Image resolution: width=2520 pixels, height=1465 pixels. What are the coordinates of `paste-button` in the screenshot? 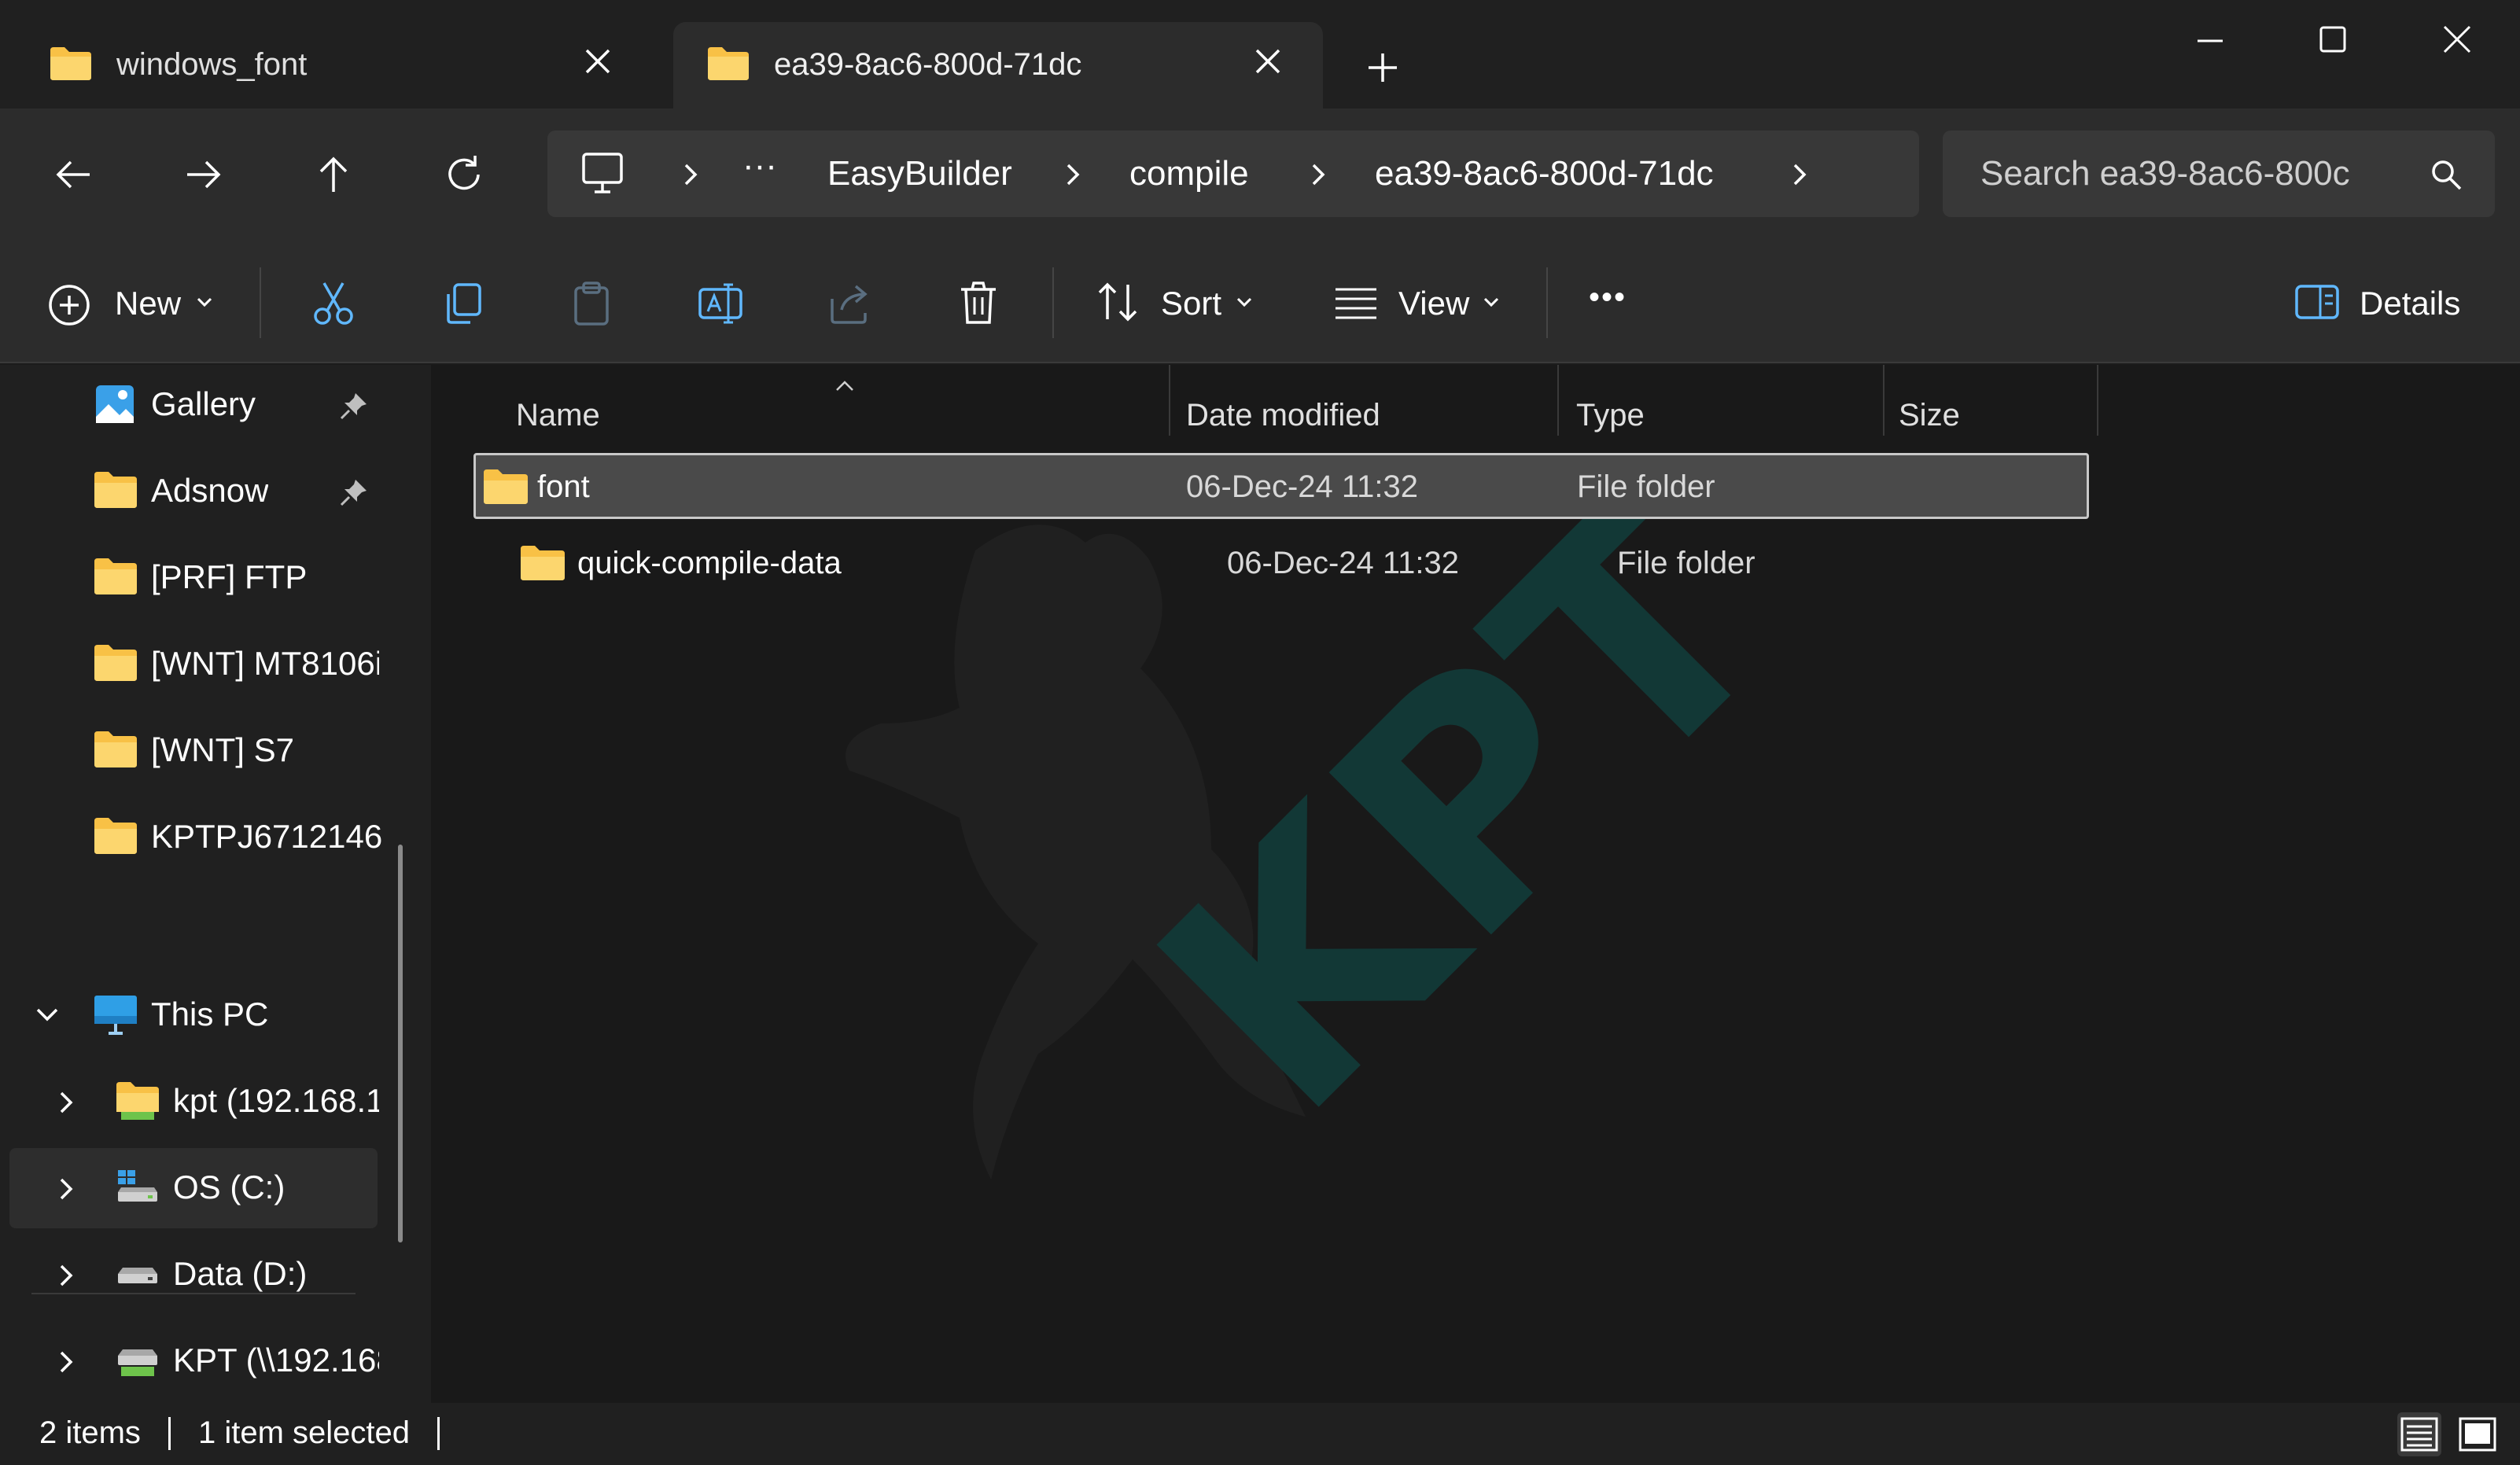 It's located at (591, 302).